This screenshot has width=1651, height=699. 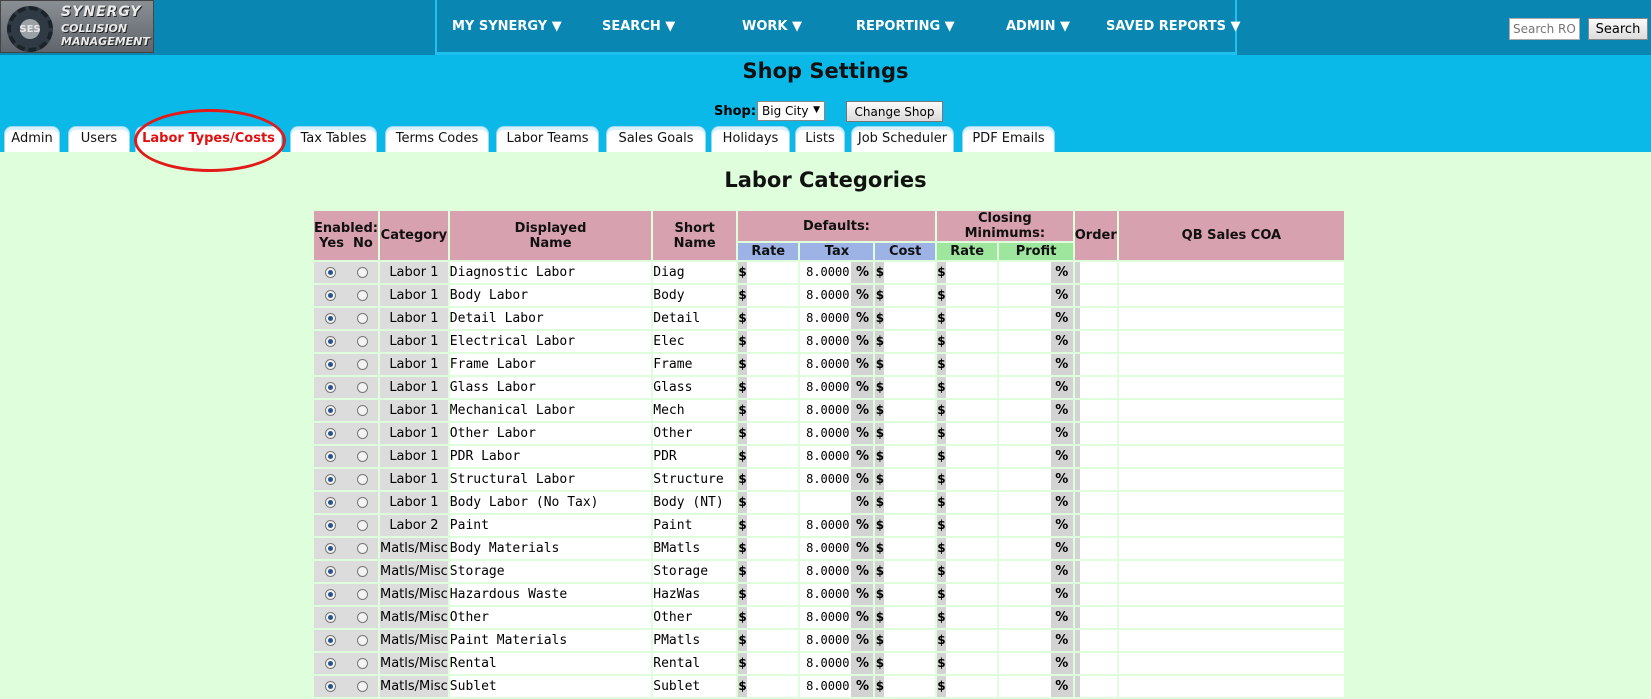 What do you see at coordinates (1544, 29) in the screenshot?
I see `search-ro-input` at bounding box center [1544, 29].